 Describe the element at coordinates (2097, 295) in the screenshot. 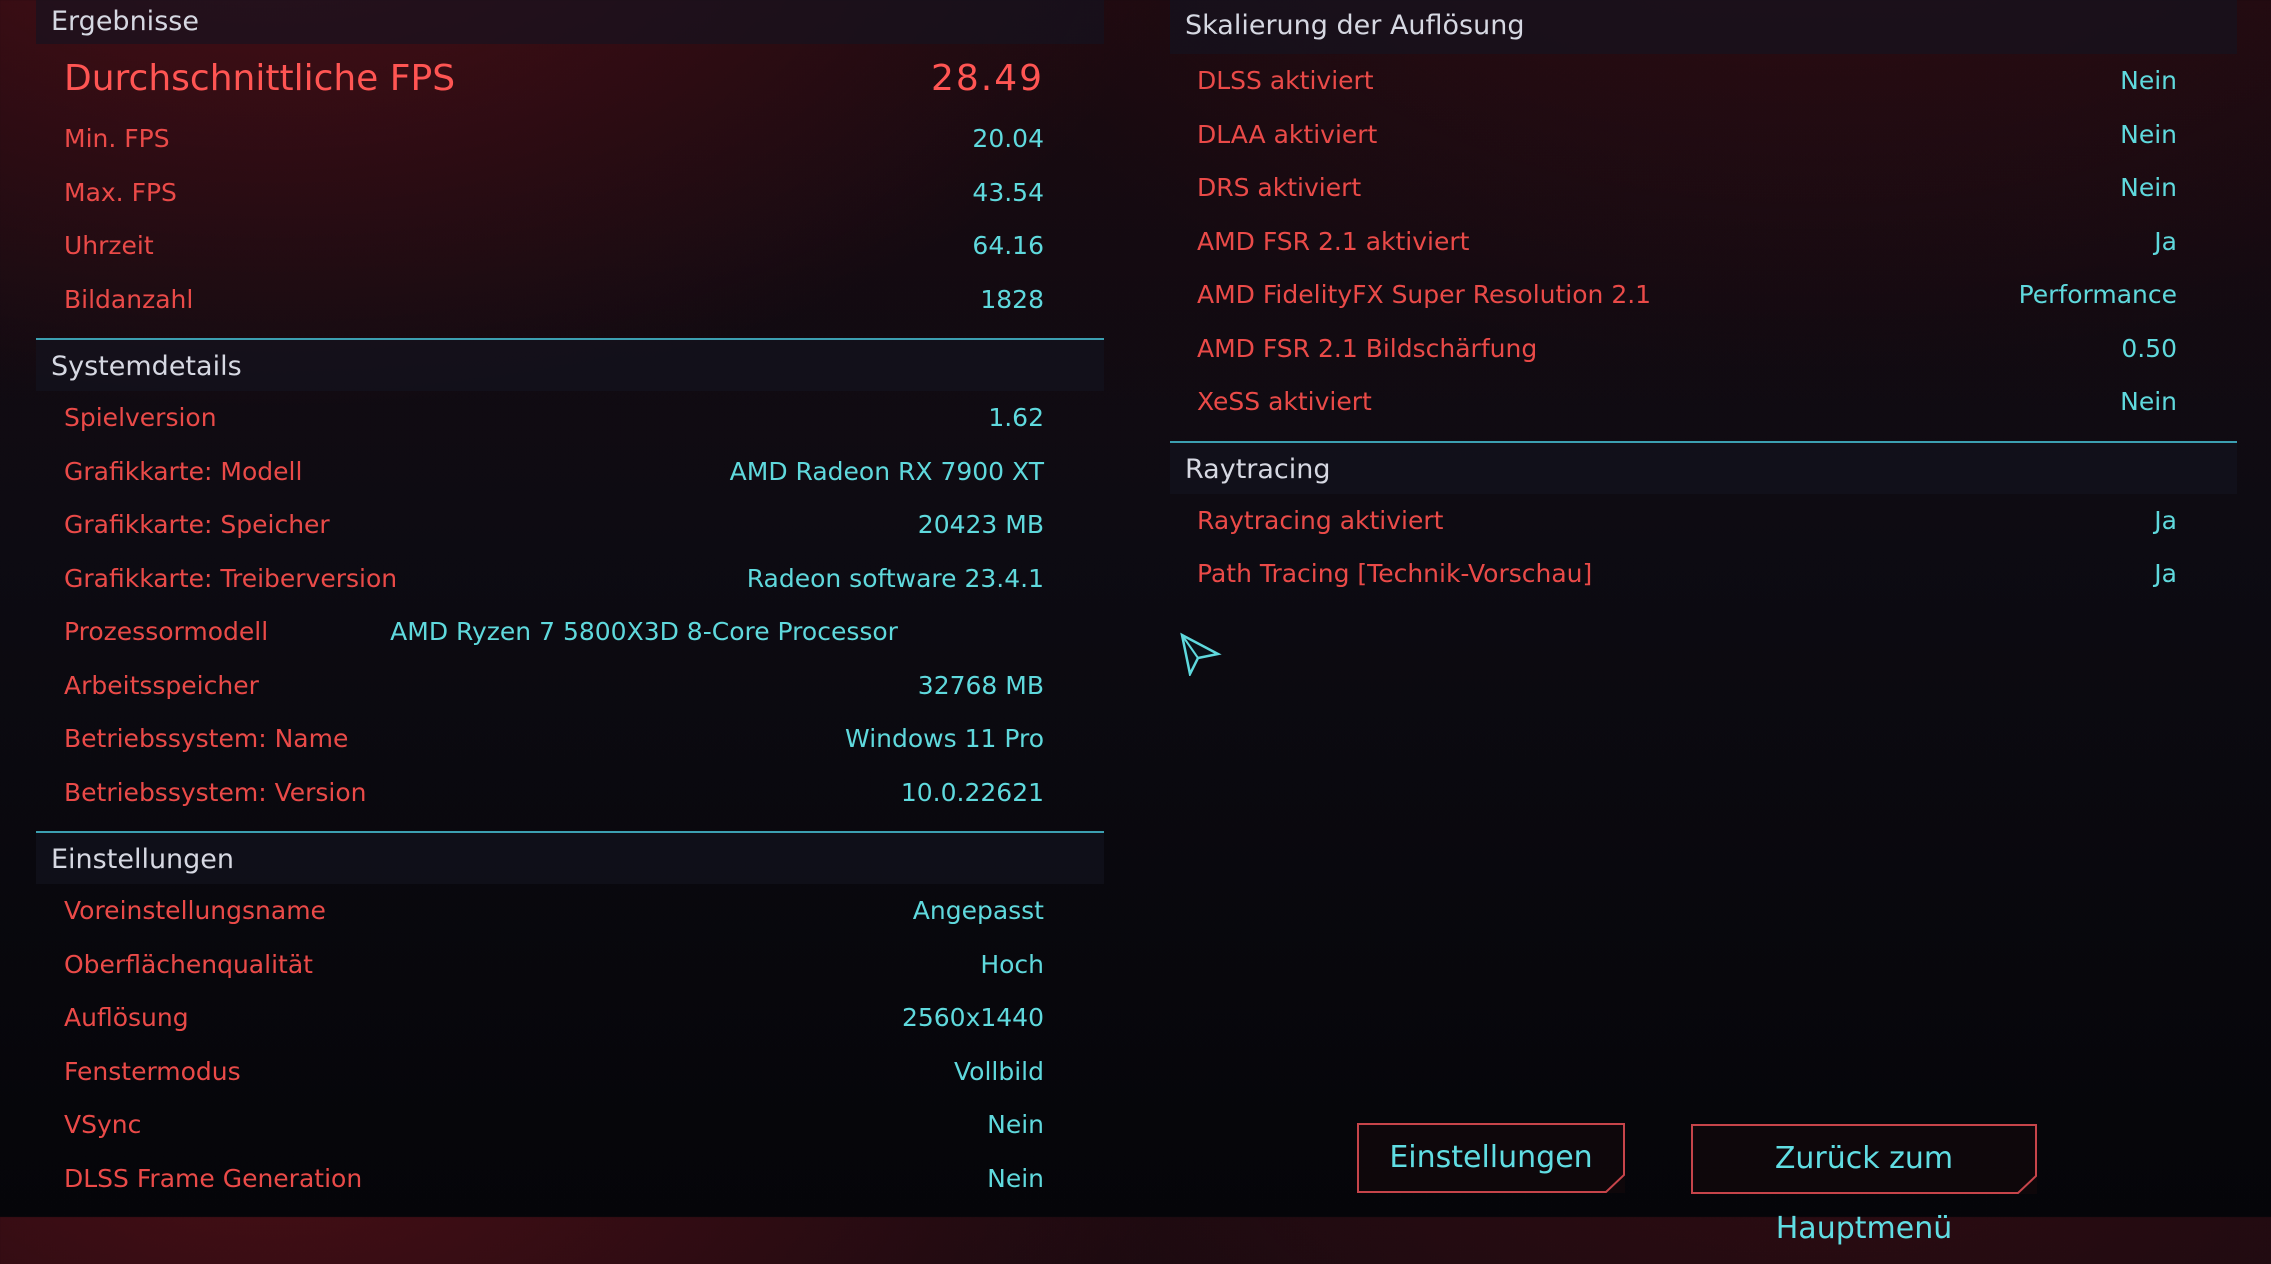

I see `scaling-value: Performance` at that location.